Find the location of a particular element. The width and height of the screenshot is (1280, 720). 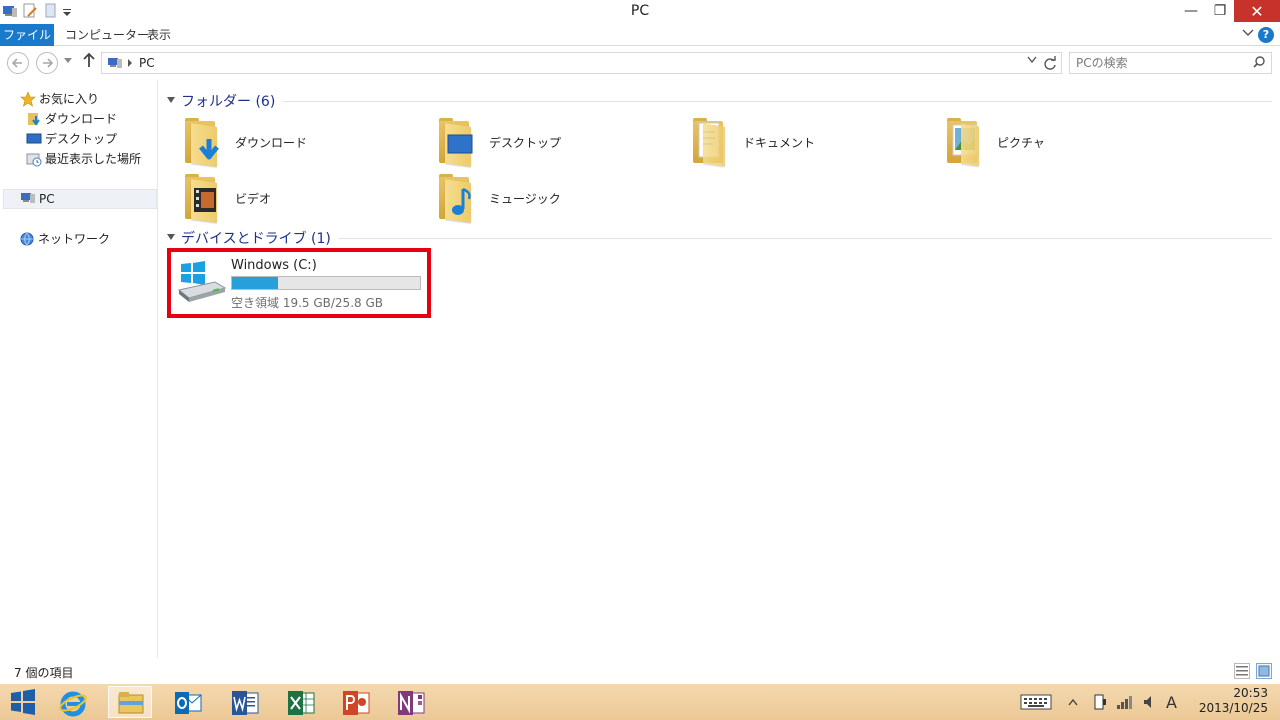

outlook-icon is located at coordinates (187, 702).